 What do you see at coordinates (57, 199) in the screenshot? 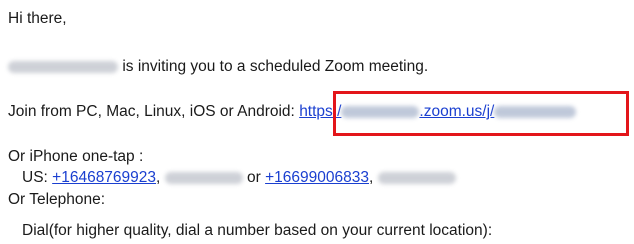
I see `telephone-label: Or Telephone:` at bounding box center [57, 199].